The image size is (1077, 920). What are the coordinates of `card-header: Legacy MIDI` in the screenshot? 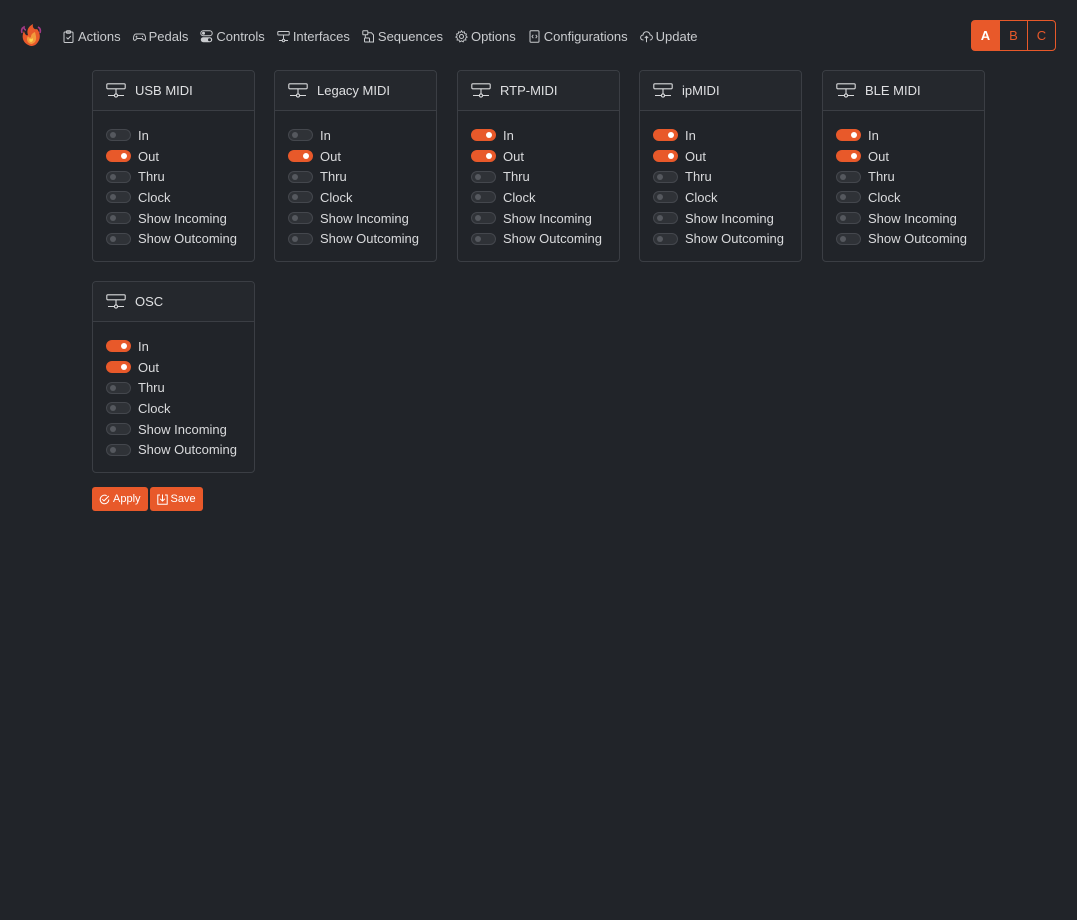 It's located at (355, 91).